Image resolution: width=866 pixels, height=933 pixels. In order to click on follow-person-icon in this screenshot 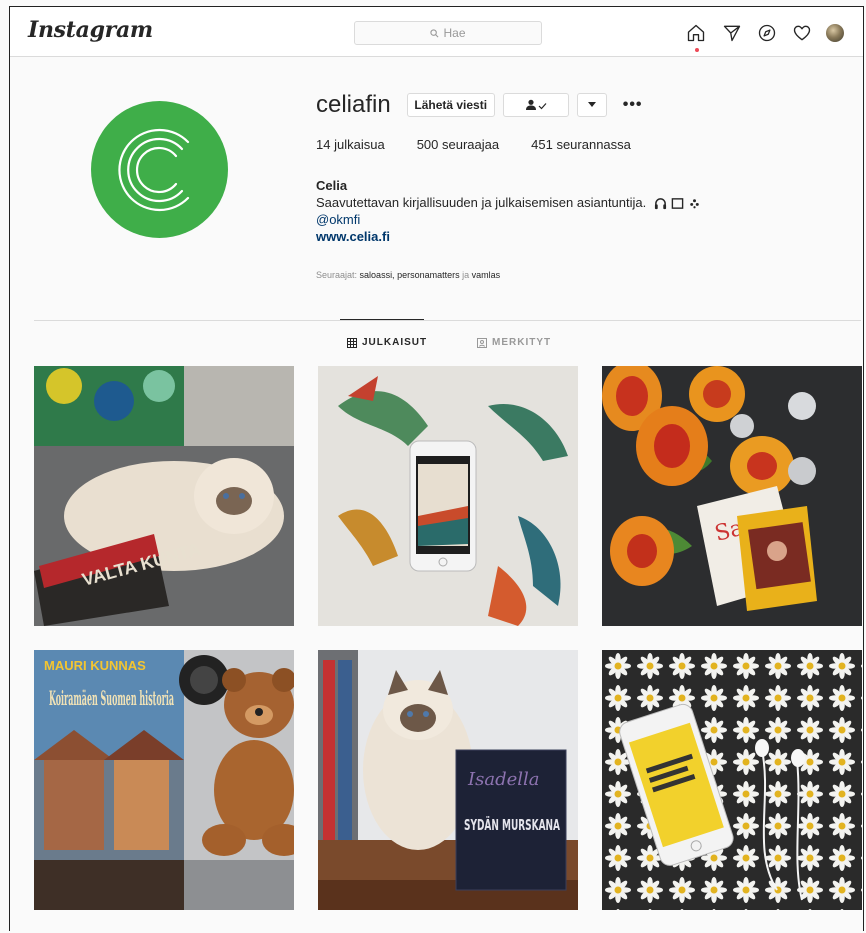, I will do `click(536, 104)`.